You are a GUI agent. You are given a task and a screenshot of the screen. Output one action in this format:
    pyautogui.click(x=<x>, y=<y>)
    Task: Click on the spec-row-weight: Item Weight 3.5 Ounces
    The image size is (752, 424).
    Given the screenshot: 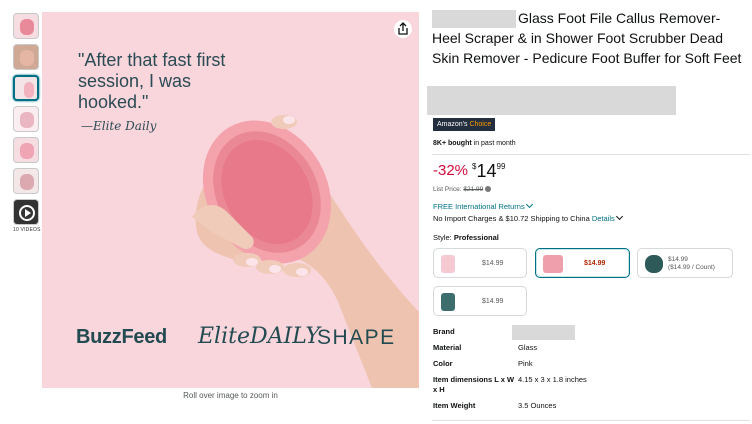 What is the action you would take?
    pyautogui.click(x=583, y=409)
    